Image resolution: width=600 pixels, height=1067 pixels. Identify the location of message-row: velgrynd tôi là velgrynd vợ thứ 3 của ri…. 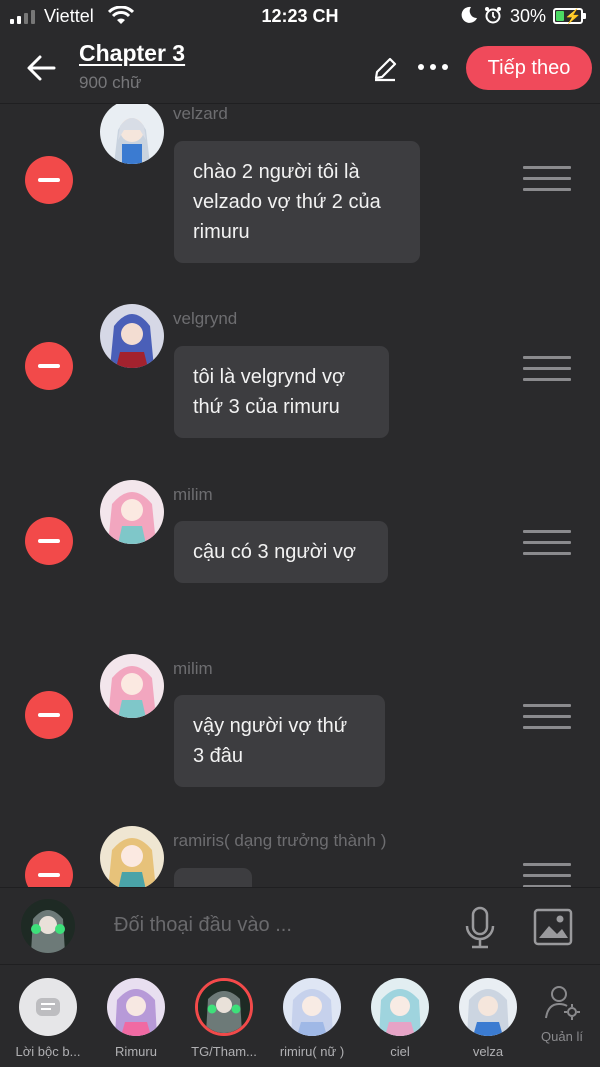
(300, 379).